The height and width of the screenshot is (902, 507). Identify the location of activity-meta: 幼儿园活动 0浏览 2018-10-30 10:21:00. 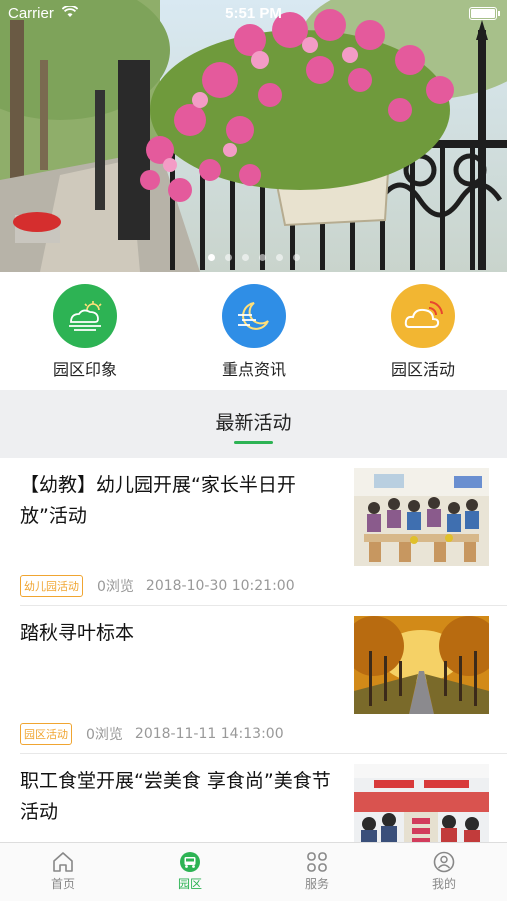
(157, 586).